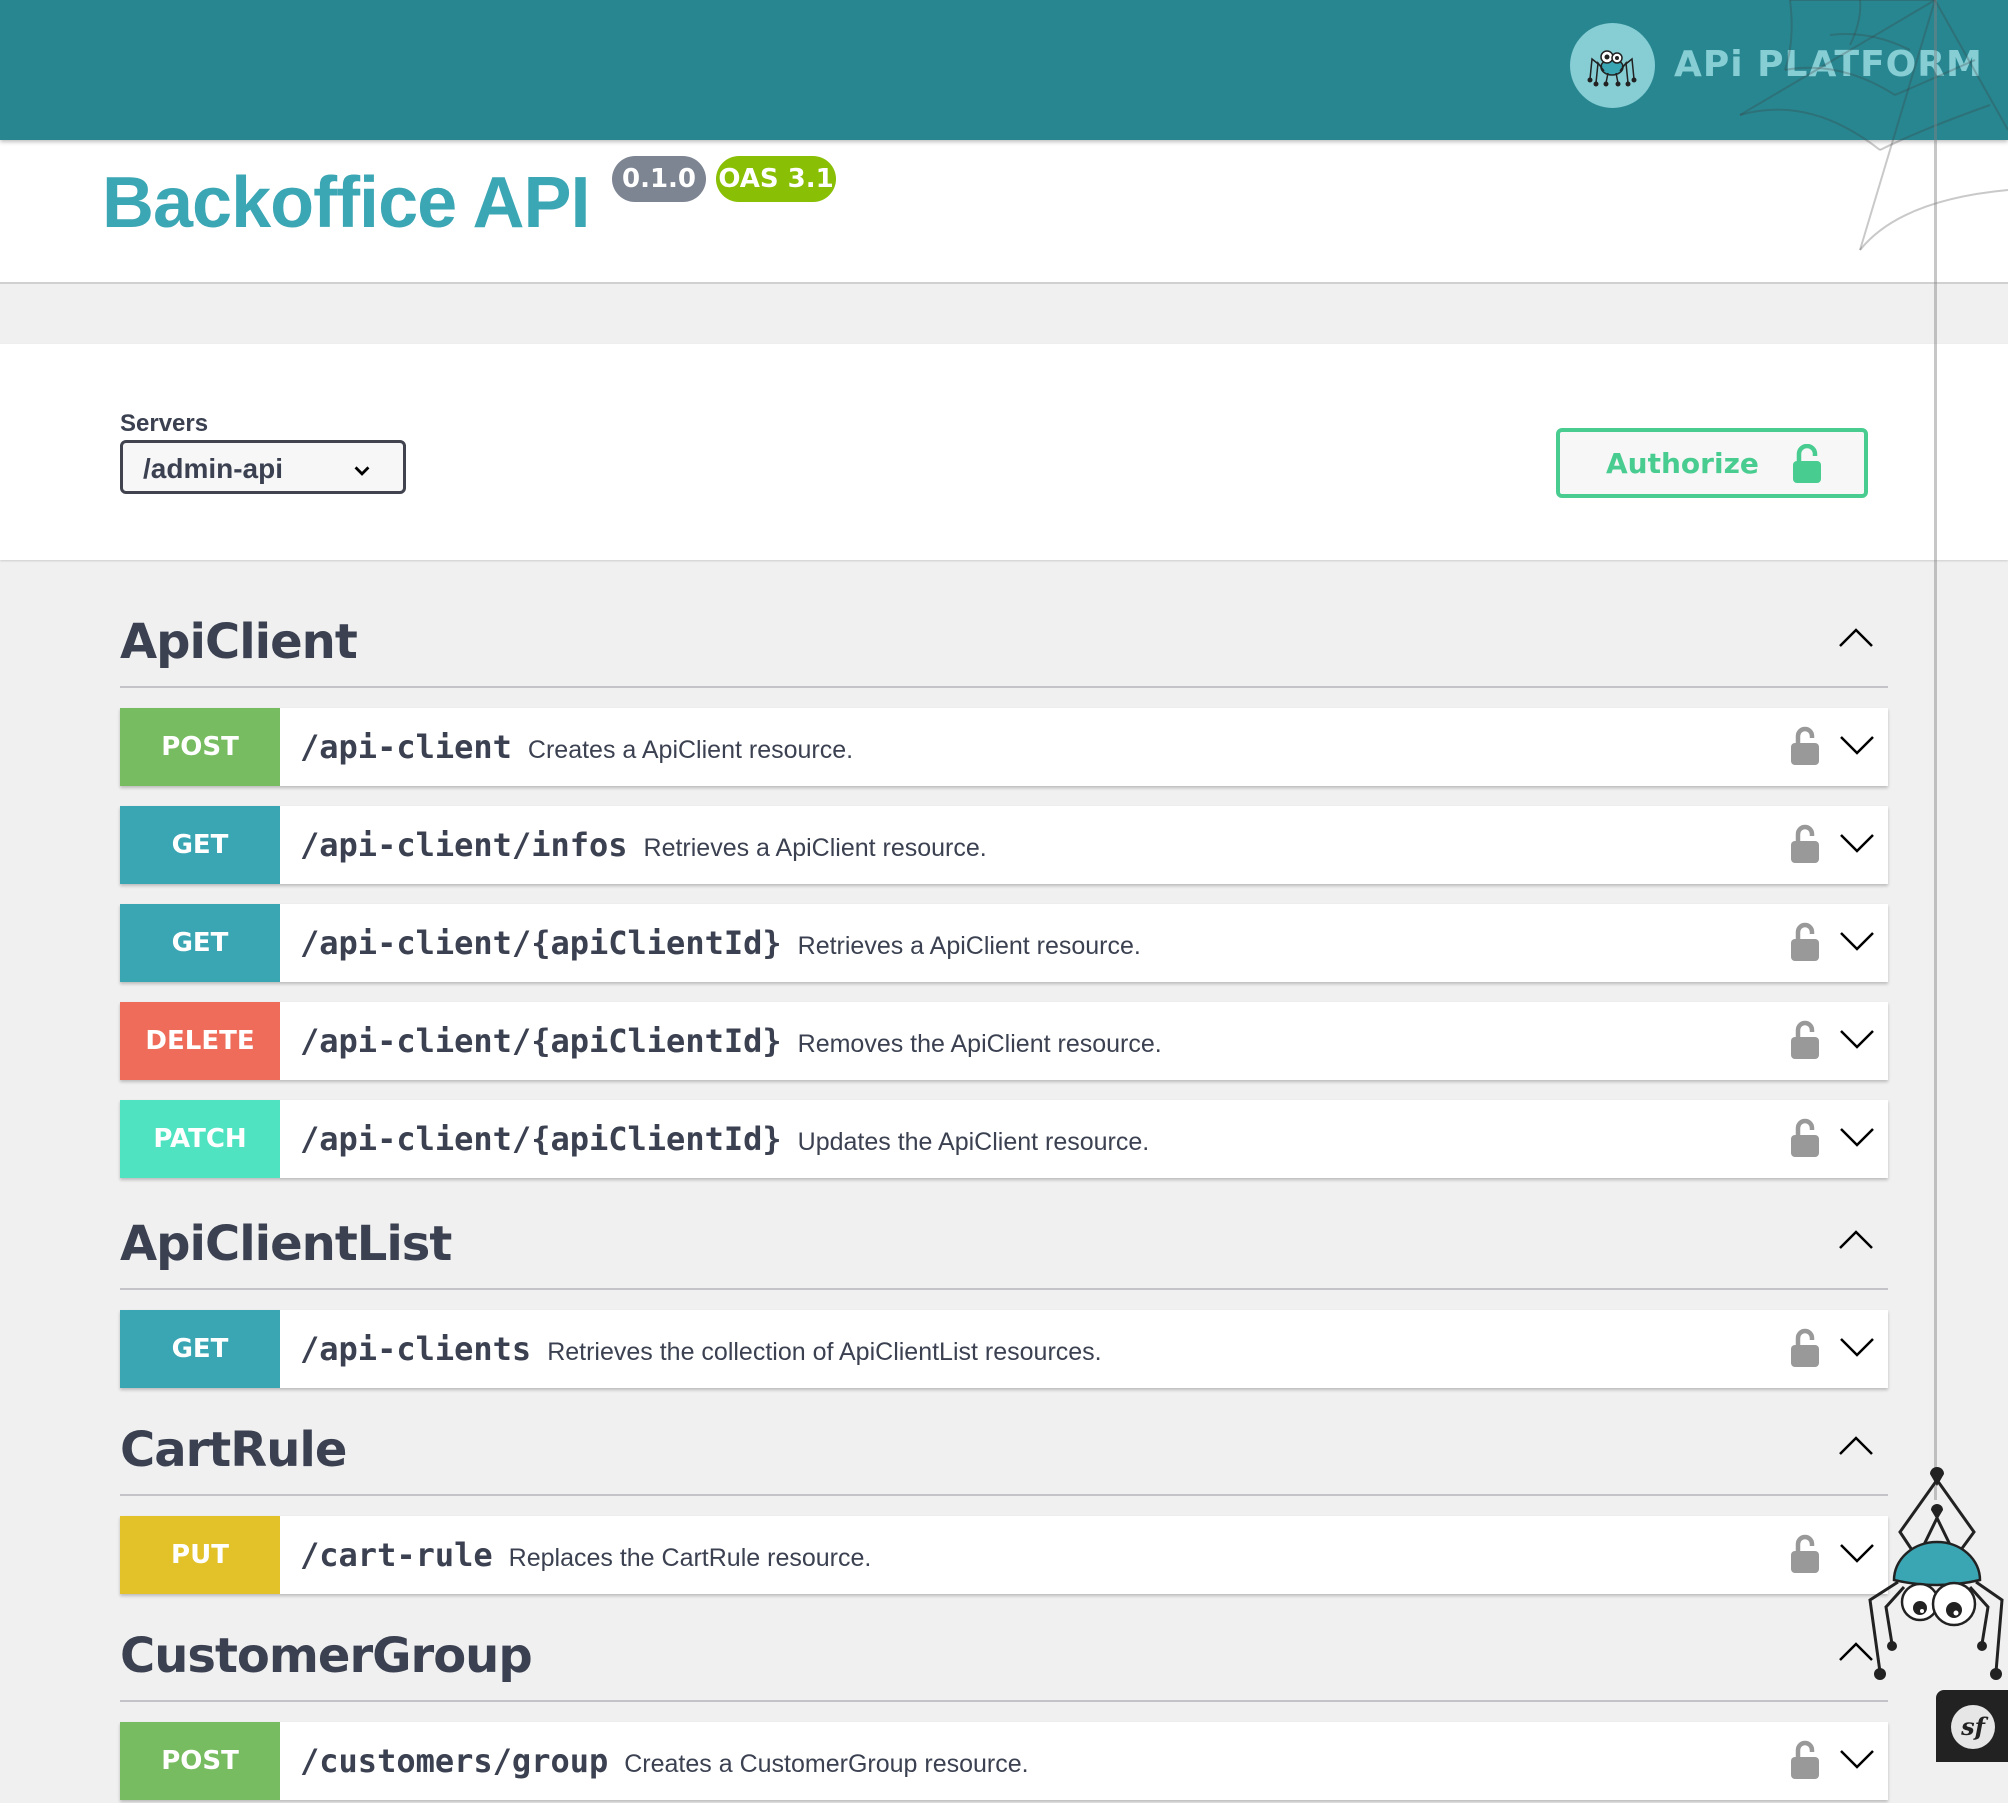  What do you see at coordinates (776, 179) in the screenshot?
I see `oas-badge: OAS 3.1` at bounding box center [776, 179].